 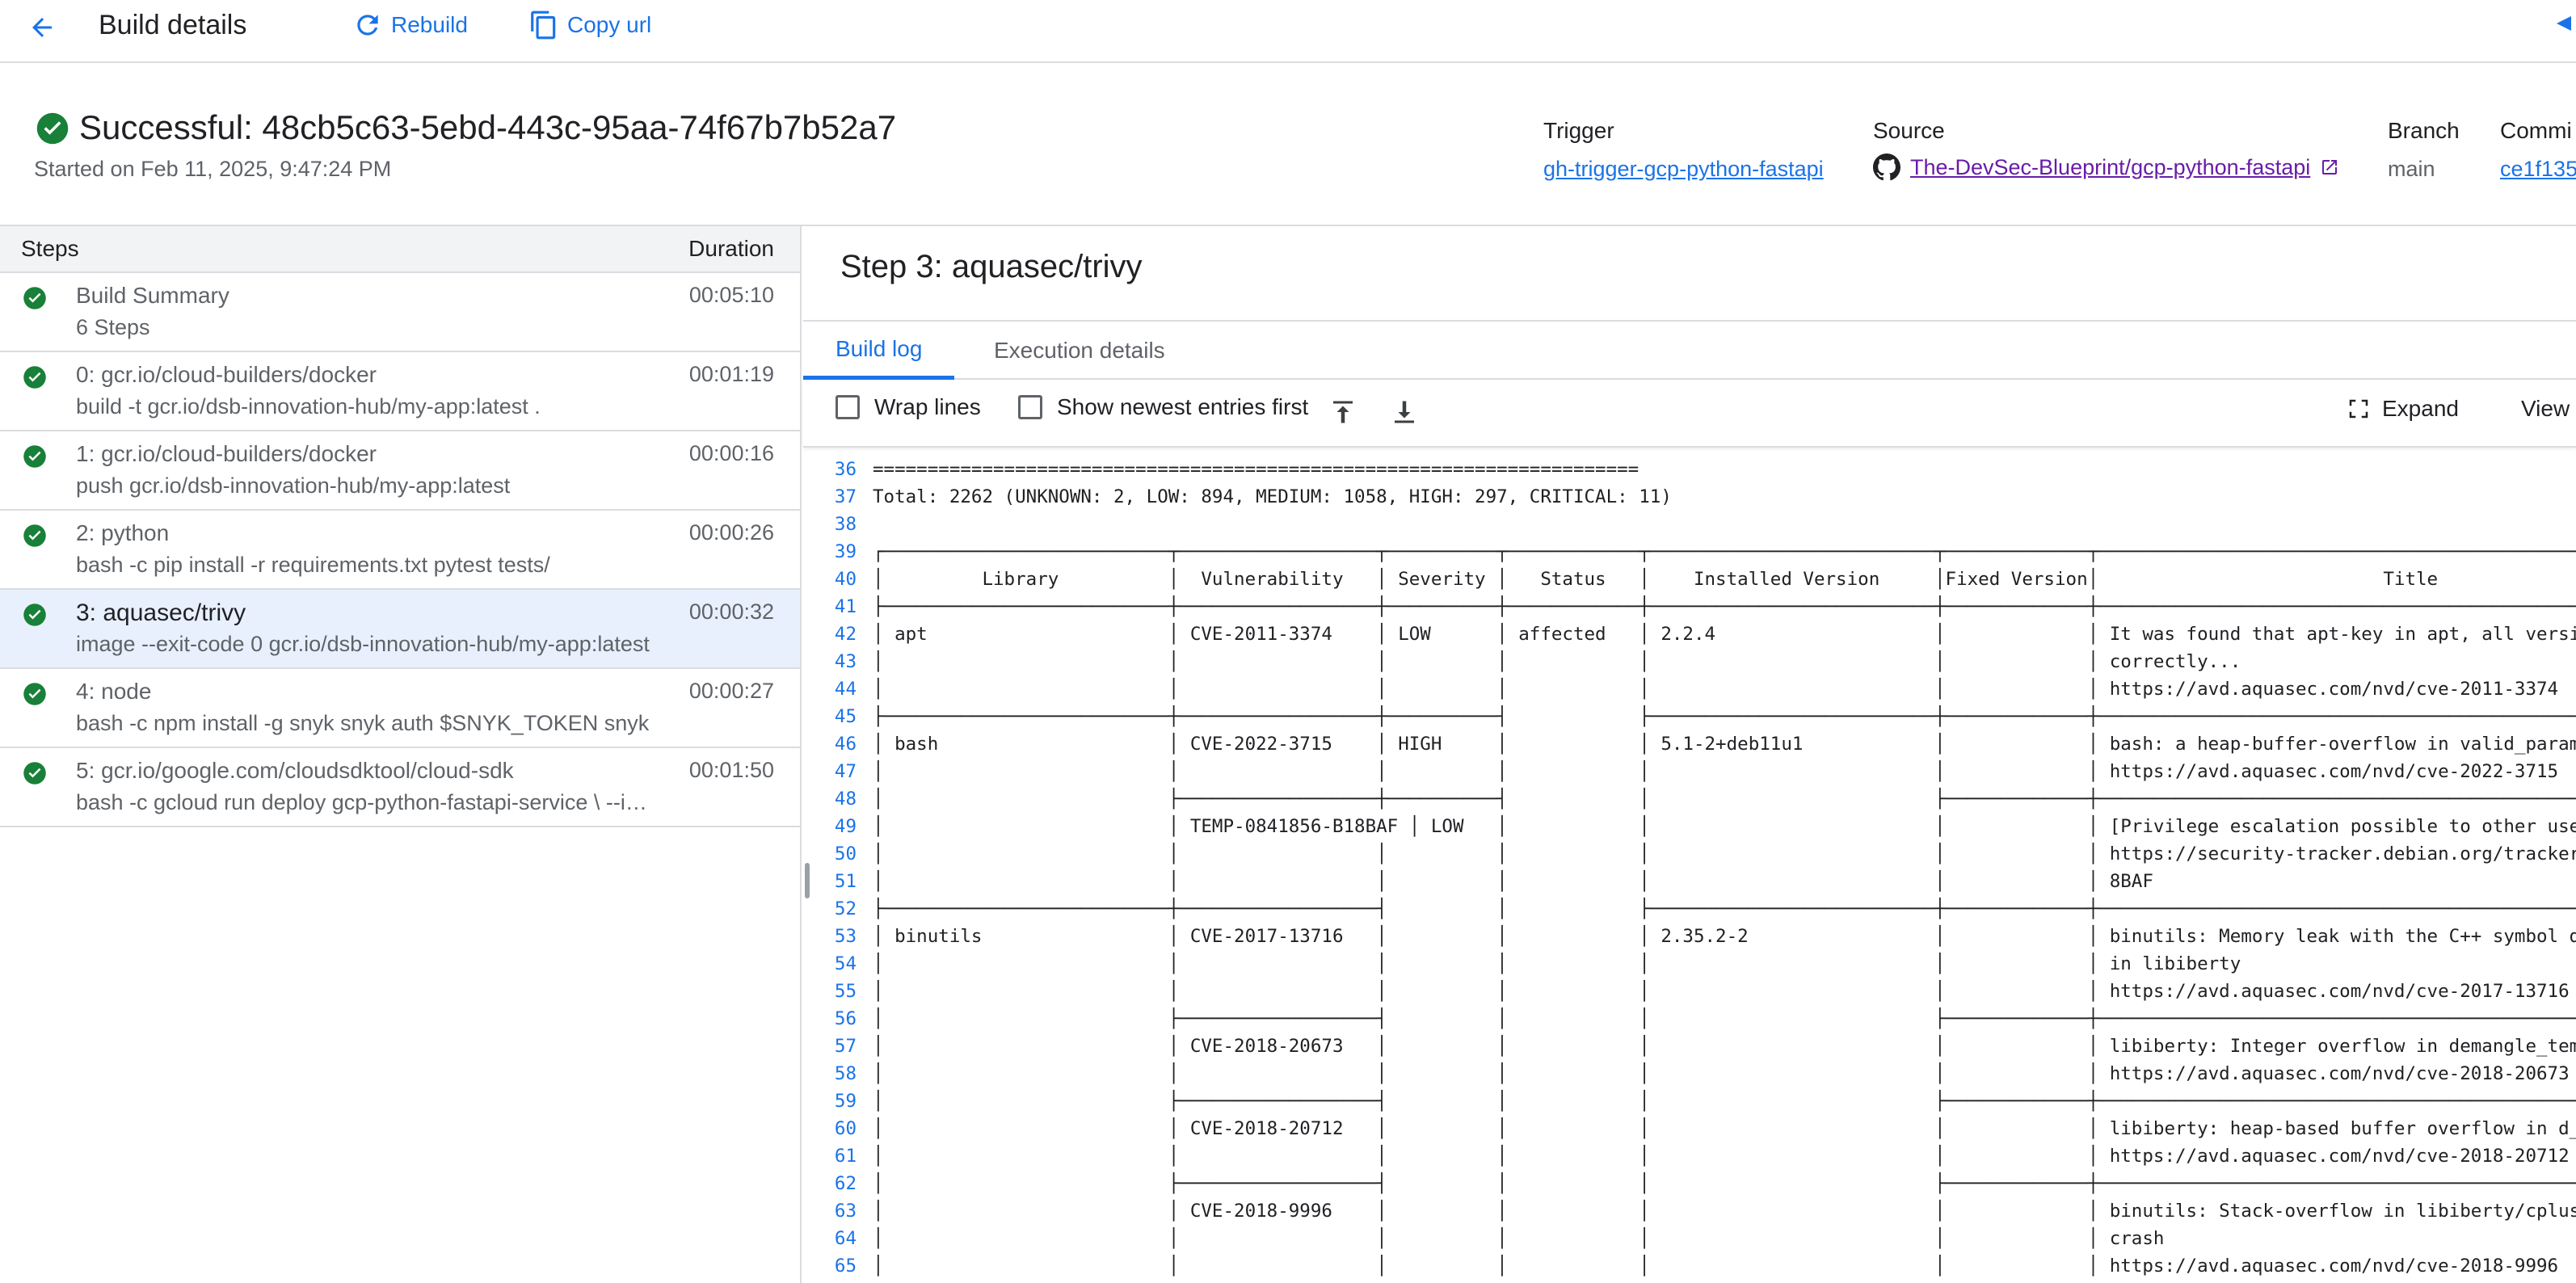 I want to click on log-line: 51 │ │ │ │ │ │ │ 8BAF │, so click(x=1689, y=881).